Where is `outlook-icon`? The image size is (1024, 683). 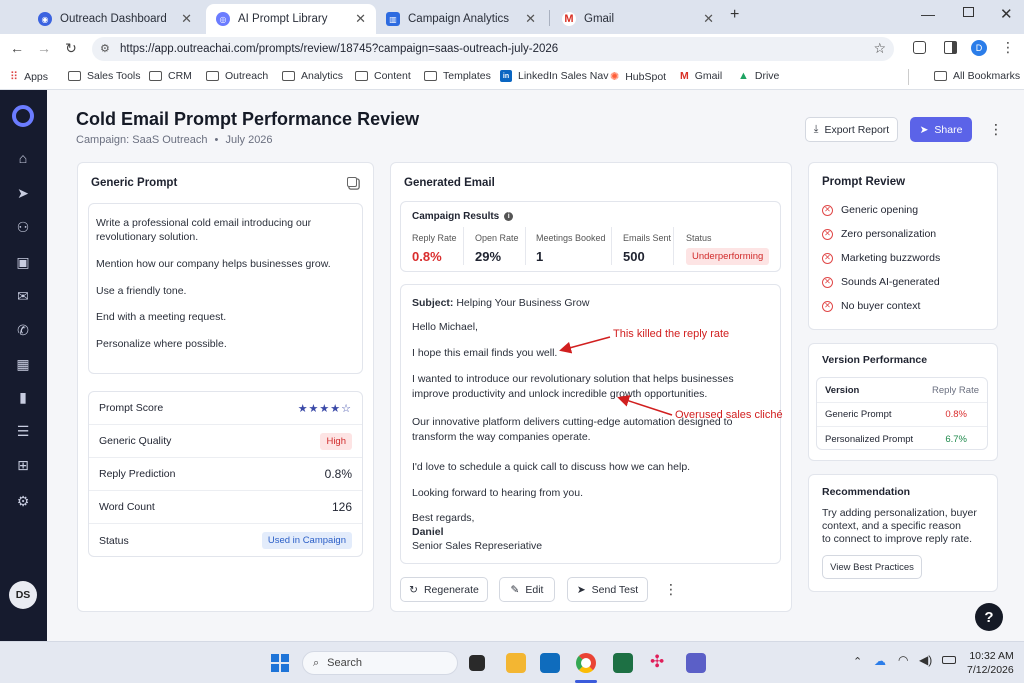
outlook-icon is located at coordinates (550, 663).